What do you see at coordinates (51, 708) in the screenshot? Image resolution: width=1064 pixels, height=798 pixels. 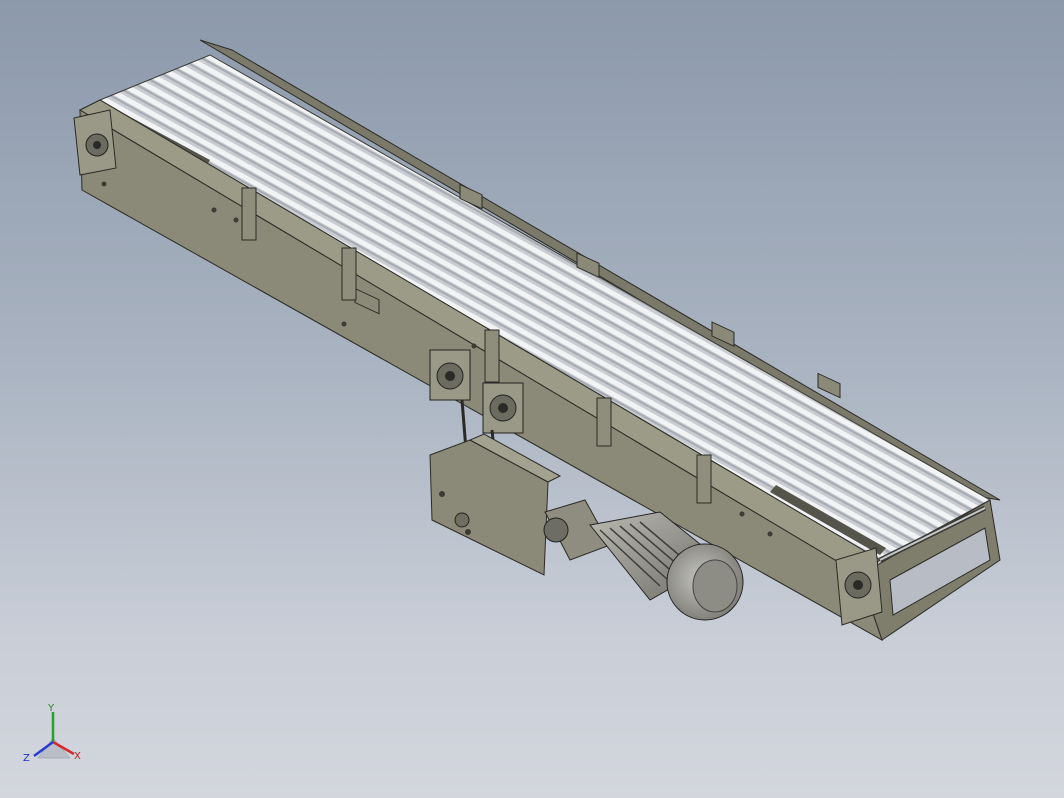 I see `y-axis-label: Y` at bounding box center [51, 708].